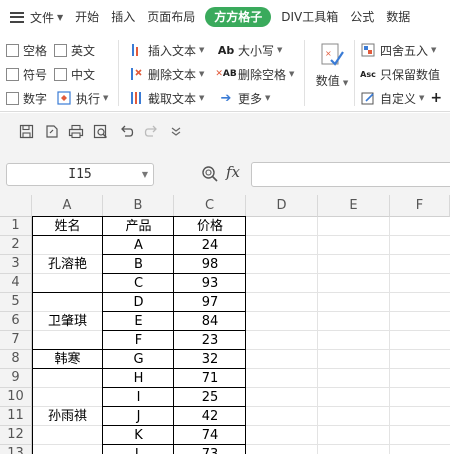 The image size is (450, 454). Describe the element at coordinates (16, 264) in the screenshot. I see `row-header-3: 3` at that location.